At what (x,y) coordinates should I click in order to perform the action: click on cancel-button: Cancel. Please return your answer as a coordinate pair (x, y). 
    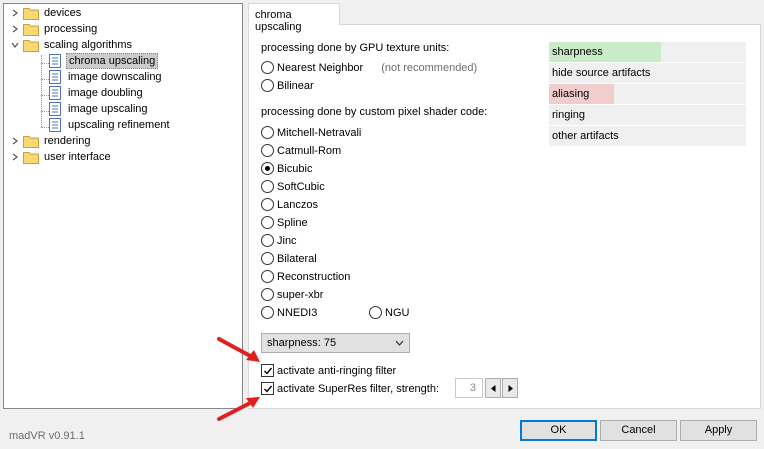
    Looking at the image, I should click on (638, 430).